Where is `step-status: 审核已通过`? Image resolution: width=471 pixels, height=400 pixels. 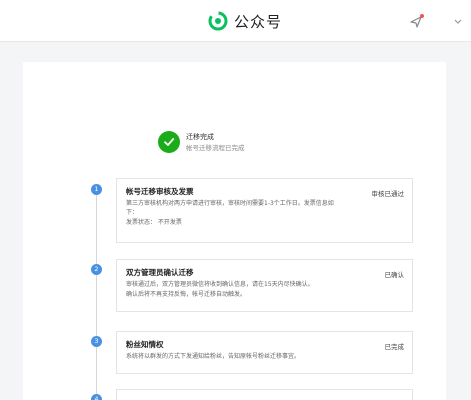
step-status: 审核已通过 is located at coordinates (388, 194).